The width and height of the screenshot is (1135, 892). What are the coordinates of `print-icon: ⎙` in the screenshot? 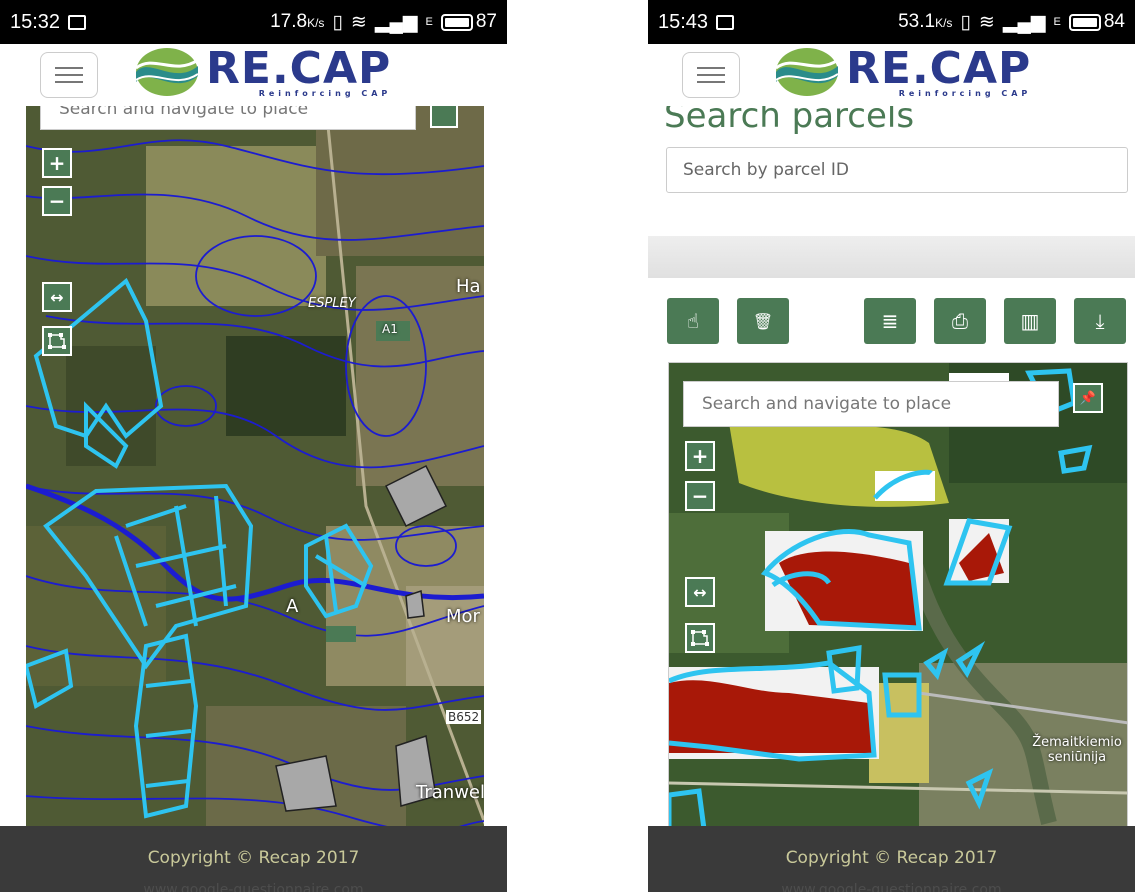 It's located at (960, 321).